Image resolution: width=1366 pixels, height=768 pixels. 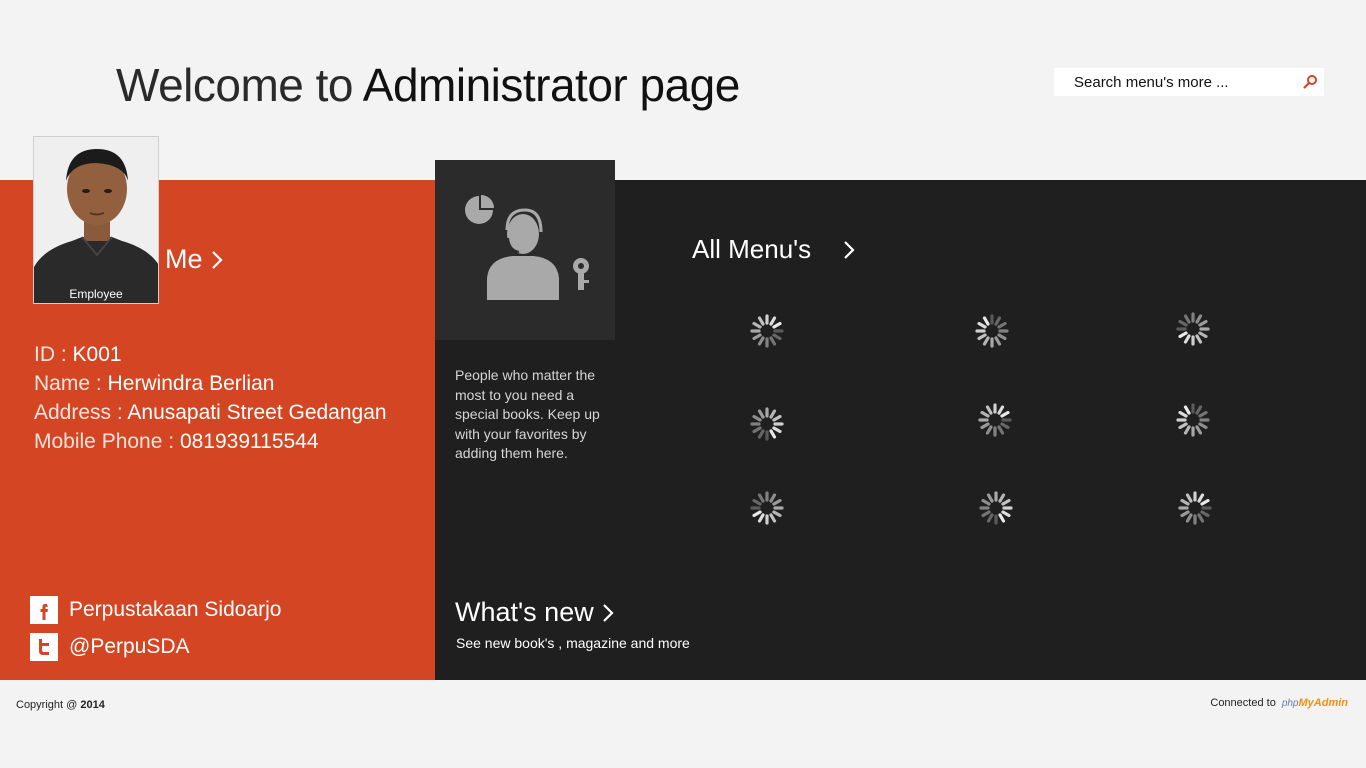 I want to click on phpmyadmin-logo-my: MyAdmin, so click(x=1323, y=703).